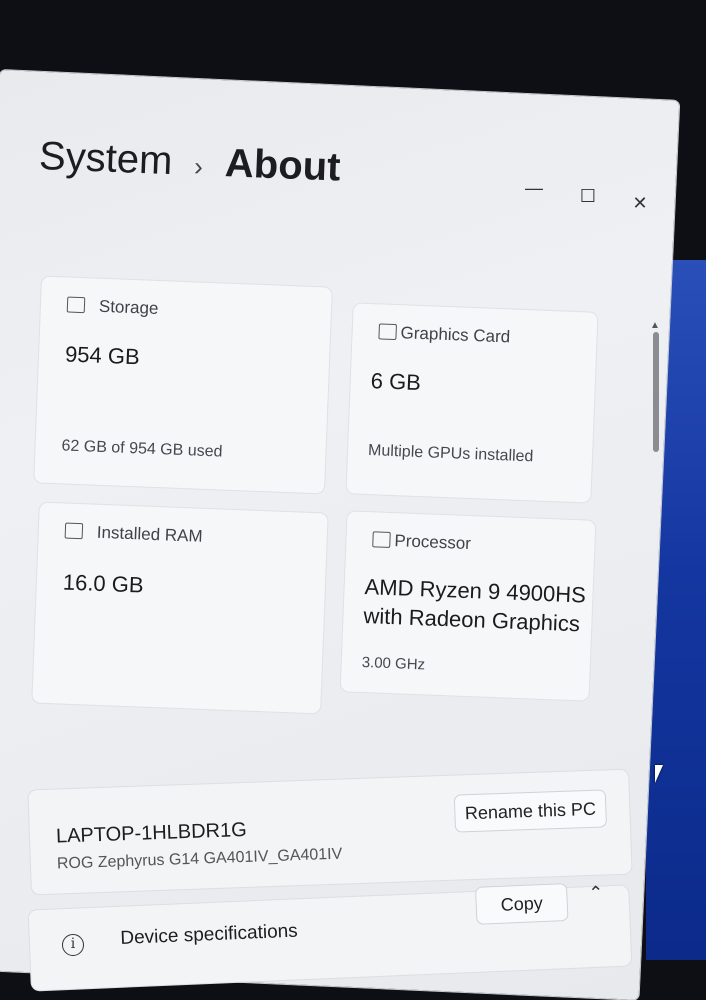  What do you see at coordinates (199, 859) in the screenshot?
I see `device-model: ROG Zephyrus G14 GA401IV_GA401IV` at bounding box center [199, 859].